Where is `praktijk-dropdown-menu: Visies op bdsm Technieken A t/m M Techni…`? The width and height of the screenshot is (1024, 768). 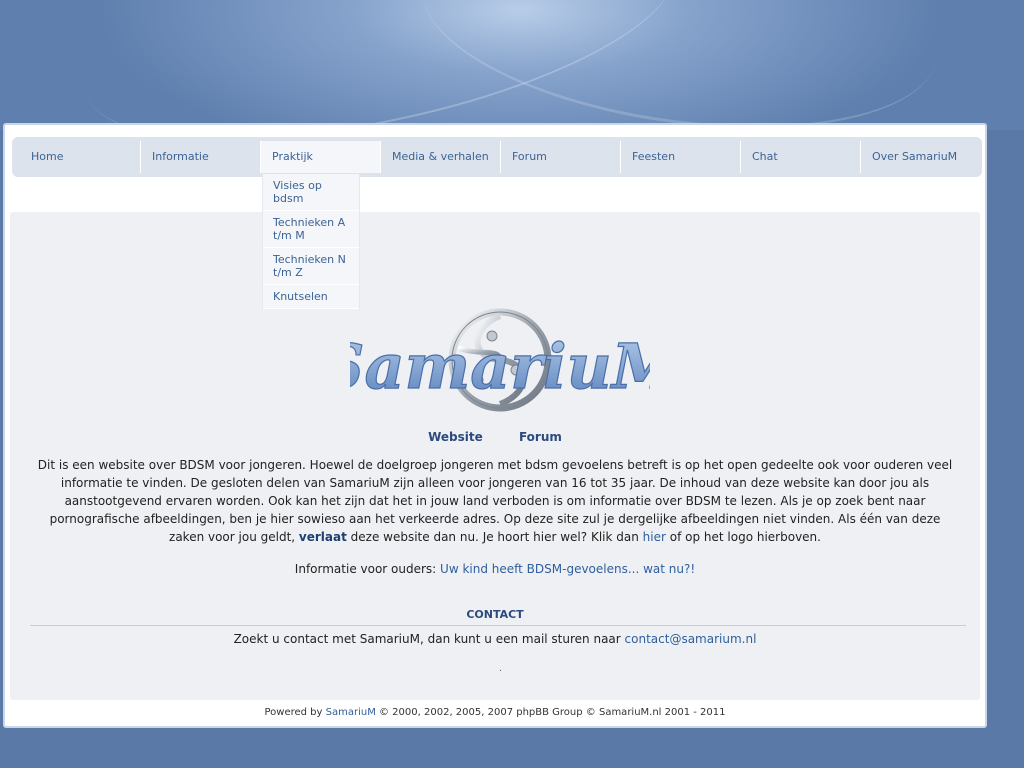
praktijk-dropdown-menu: Visies op bdsm Technieken A t/m M Techni… is located at coordinates (311, 241).